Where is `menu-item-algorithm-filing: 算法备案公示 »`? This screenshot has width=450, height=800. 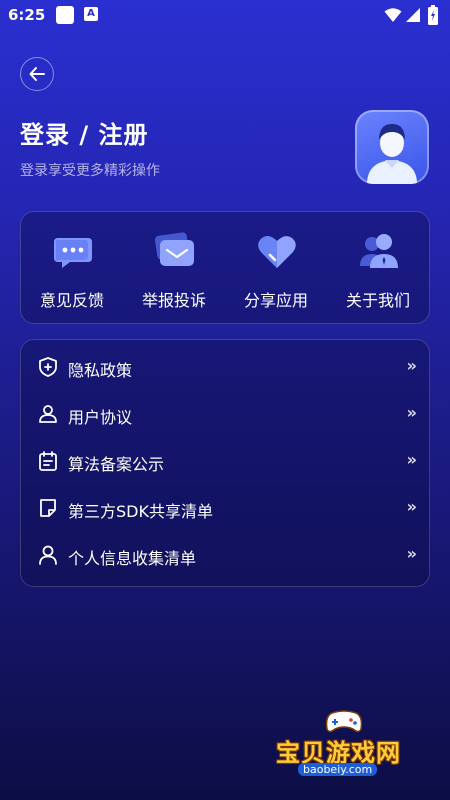
menu-item-algorithm-filing: 算法备案公示 » is located at coordinates (226, 461).